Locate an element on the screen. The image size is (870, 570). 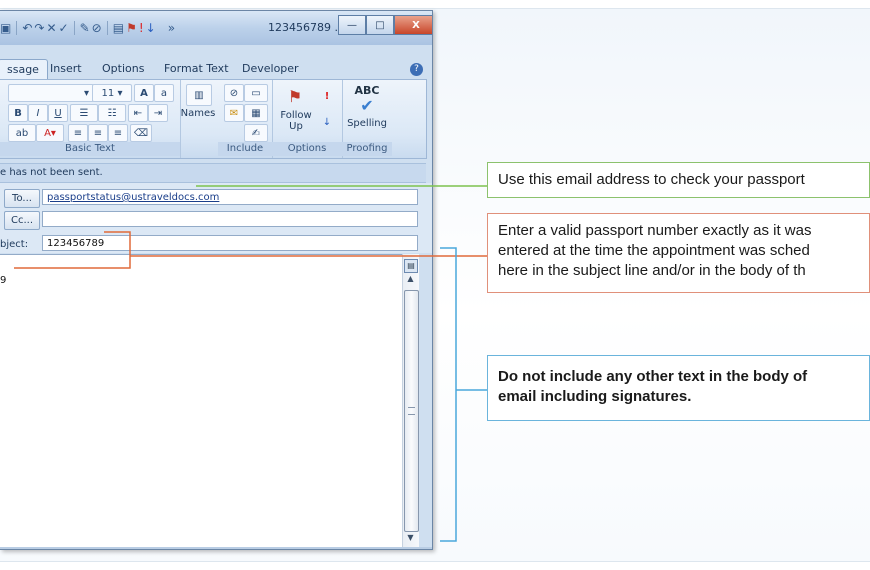
group-label-basic-text: Basic Text is located at coordinates (90, 149).